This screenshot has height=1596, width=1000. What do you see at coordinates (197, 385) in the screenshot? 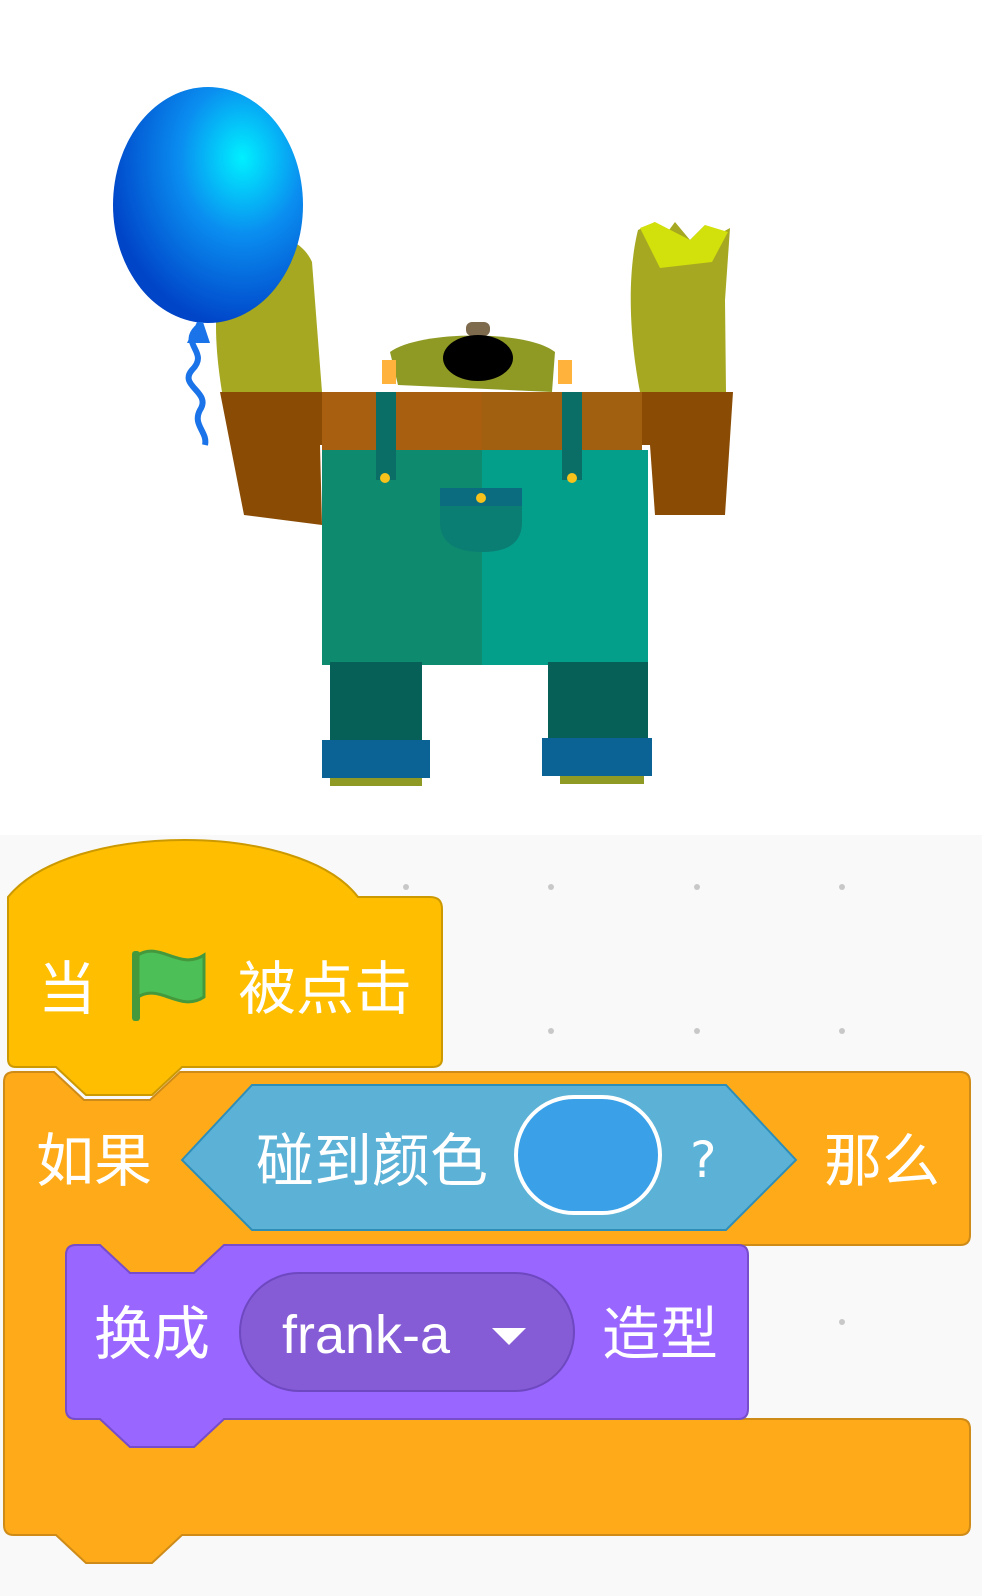
I see `balloon-string` at bounding box center [197, 385].